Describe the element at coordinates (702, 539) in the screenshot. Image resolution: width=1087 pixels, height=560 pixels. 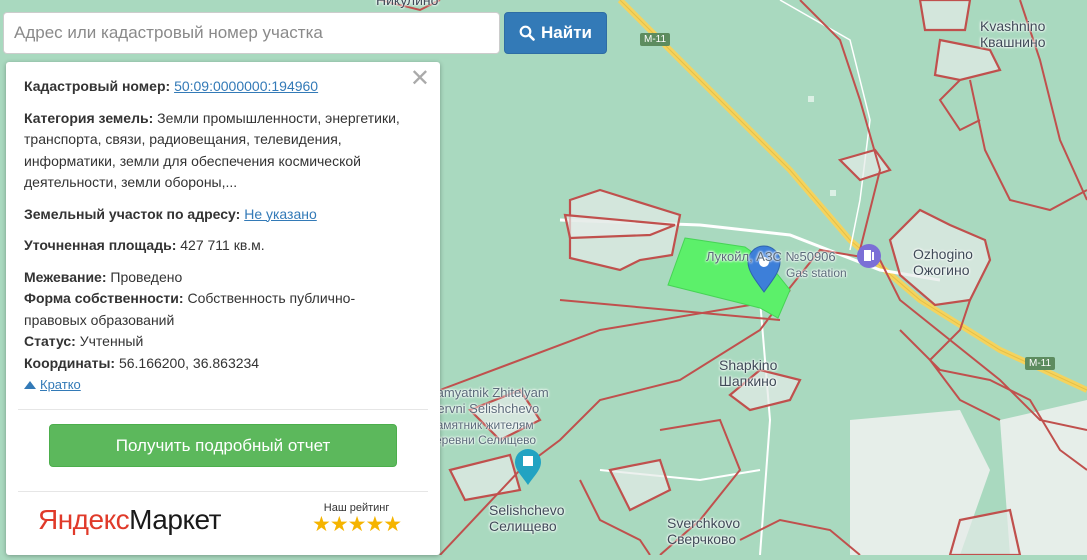
I see `place-label: Сверчково` at that location.